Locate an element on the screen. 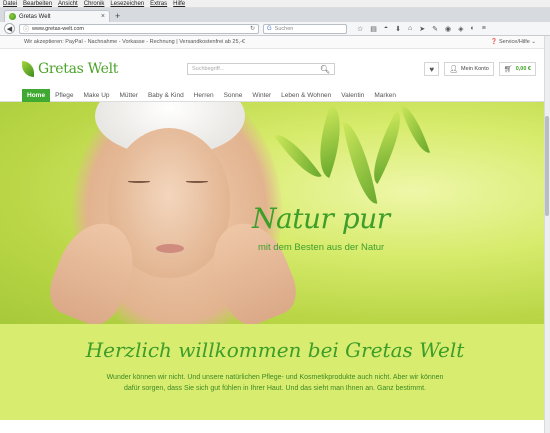  tab-title: Gretas Welt is located at coordinates (35, 16).